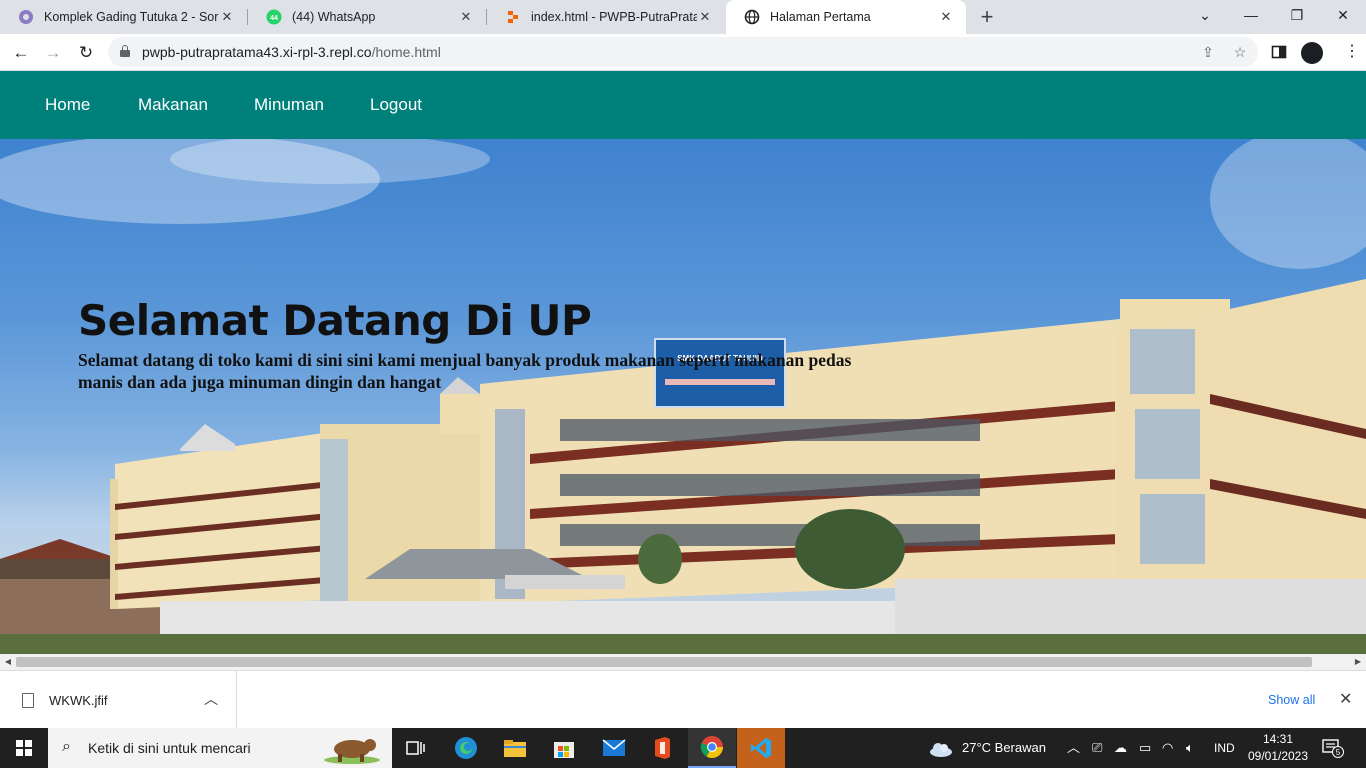 The image size is (1366, 768). I want to click on chrome-icon, so click(712, 748).